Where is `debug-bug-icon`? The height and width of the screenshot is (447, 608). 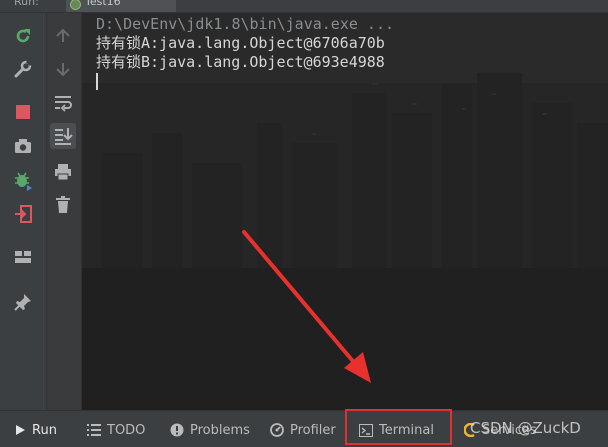
debug-bug-icon is located at coordinates (23, 180).